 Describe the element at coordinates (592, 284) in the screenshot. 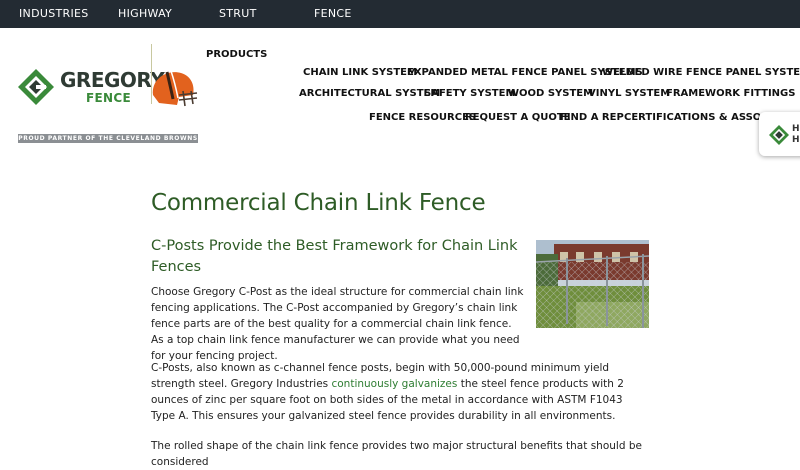

I see `fence-photo` at that location.